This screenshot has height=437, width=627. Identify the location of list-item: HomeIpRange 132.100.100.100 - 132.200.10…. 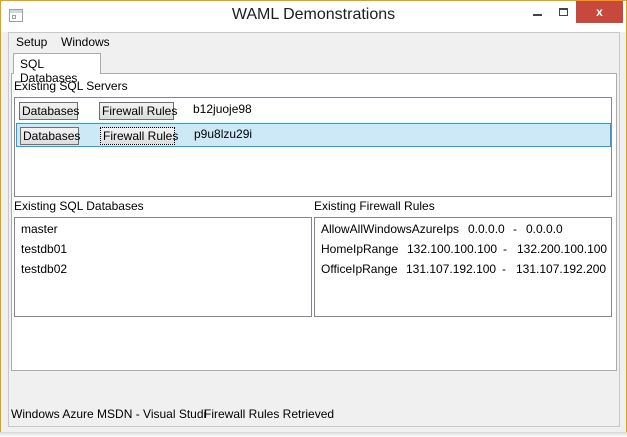
(466, 252).